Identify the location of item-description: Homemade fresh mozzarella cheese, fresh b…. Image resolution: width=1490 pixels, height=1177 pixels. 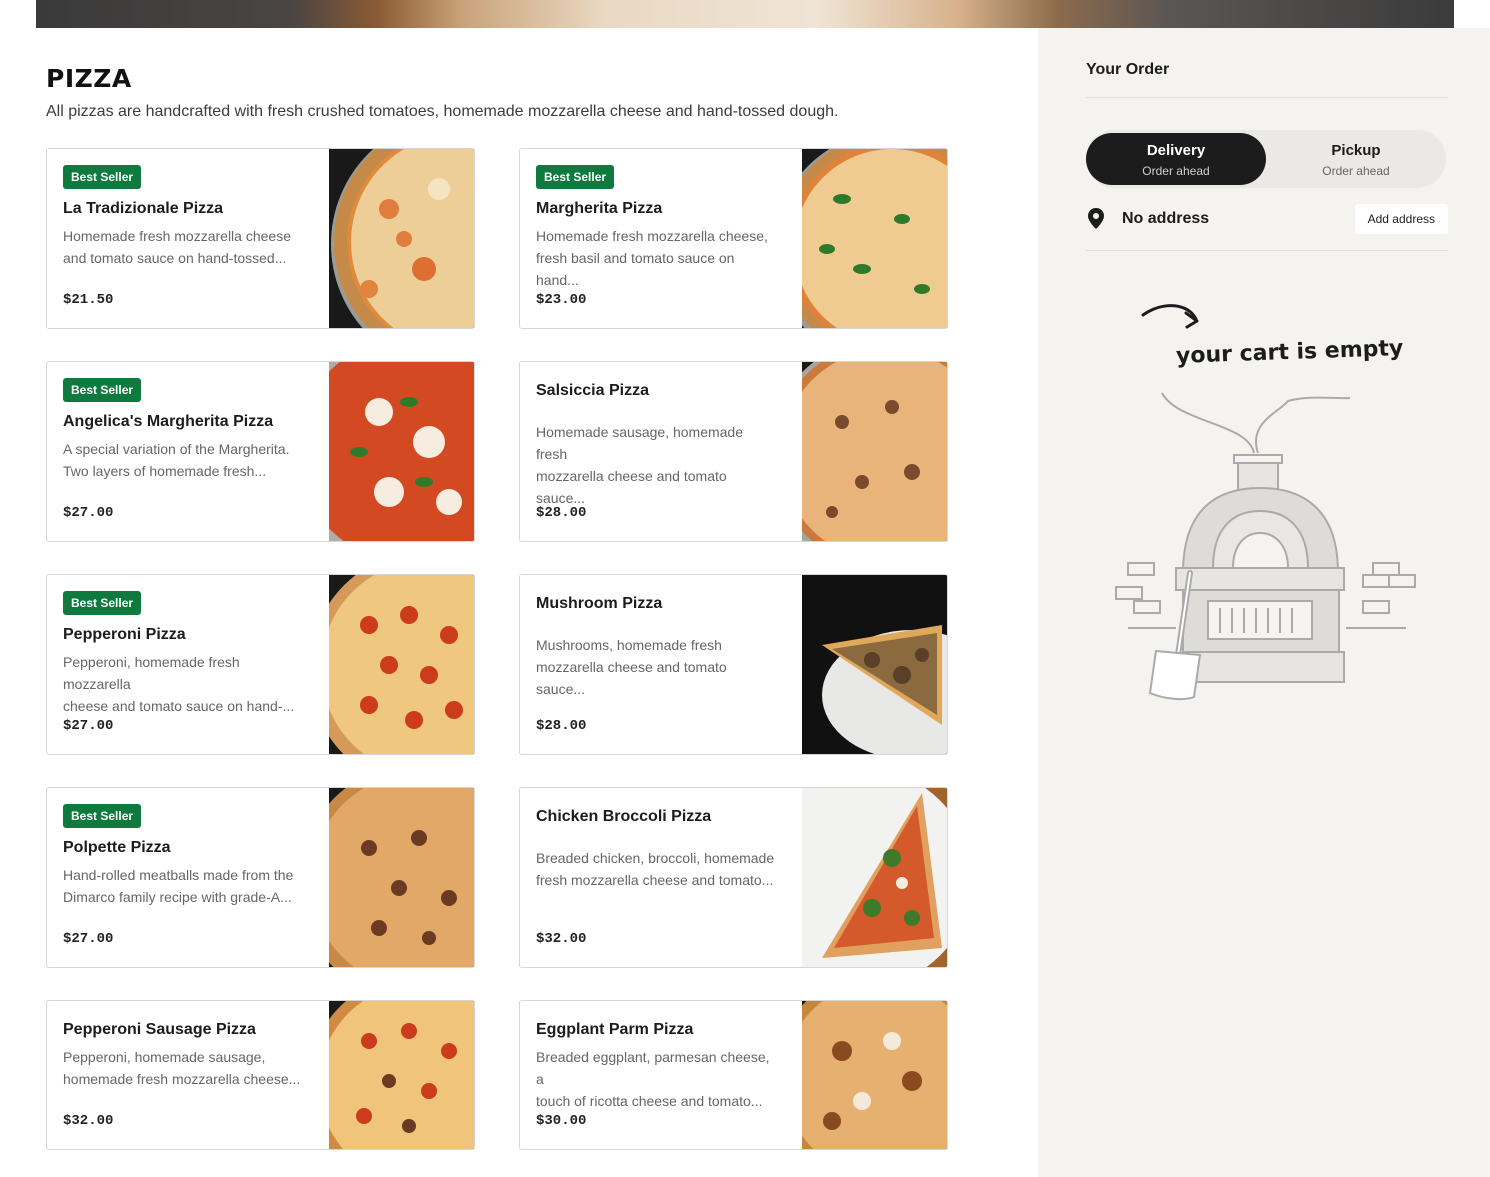
(652, 258).